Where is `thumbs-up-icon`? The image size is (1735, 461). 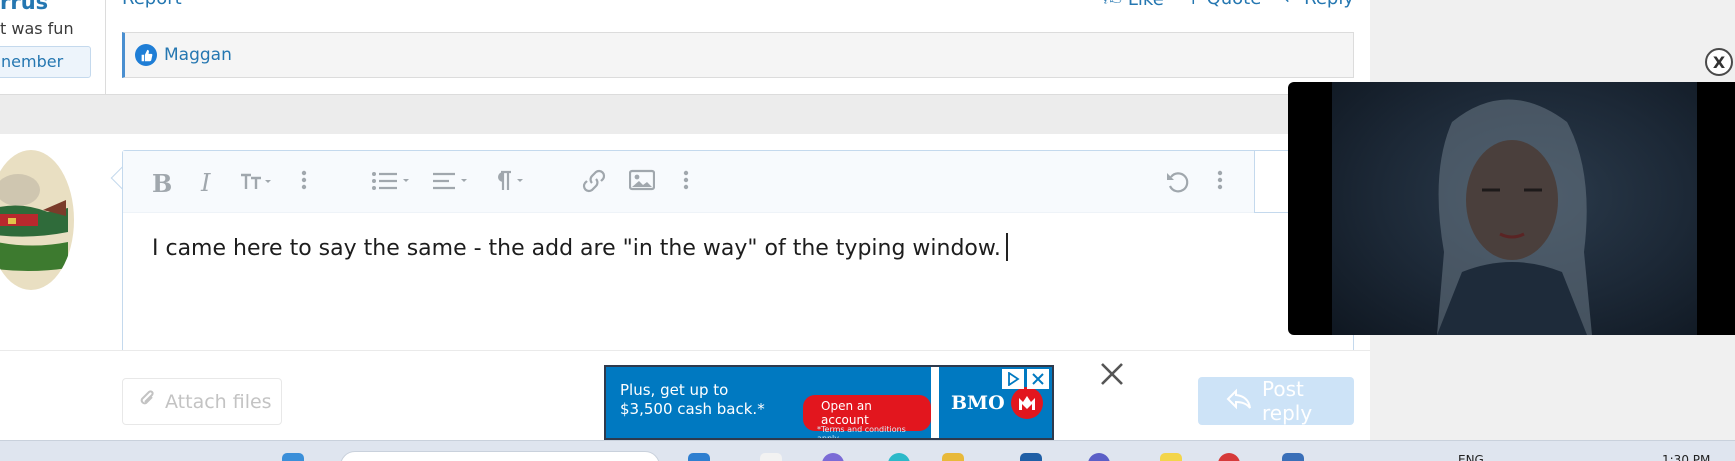
thumbs-up-icon is located at coordinates (146, 55).